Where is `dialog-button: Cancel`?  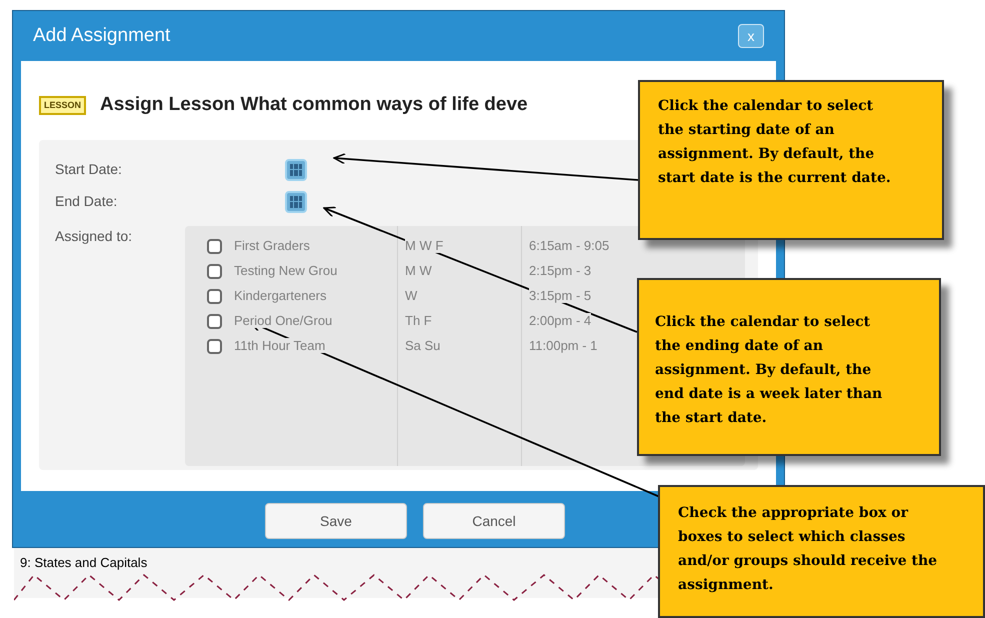
dialog-button: Cancel is located at coordinates (494, 521).